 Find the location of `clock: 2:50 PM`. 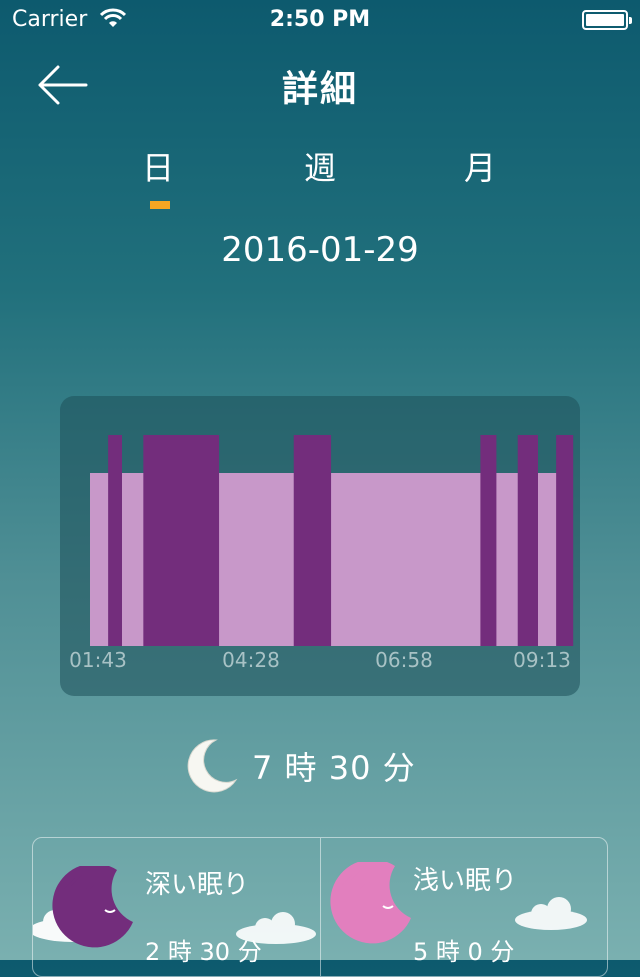

clock: 2:50 PM is located at coordinates (320, 19).